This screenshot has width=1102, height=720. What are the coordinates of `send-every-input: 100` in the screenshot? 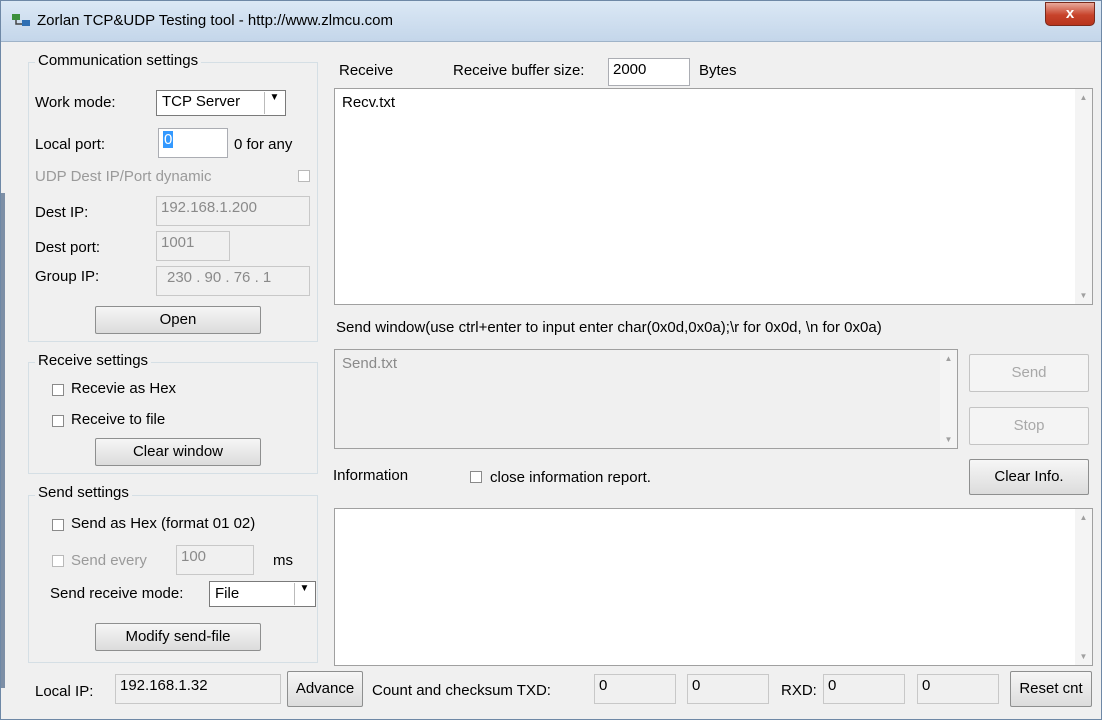 It's located at (215, 560).